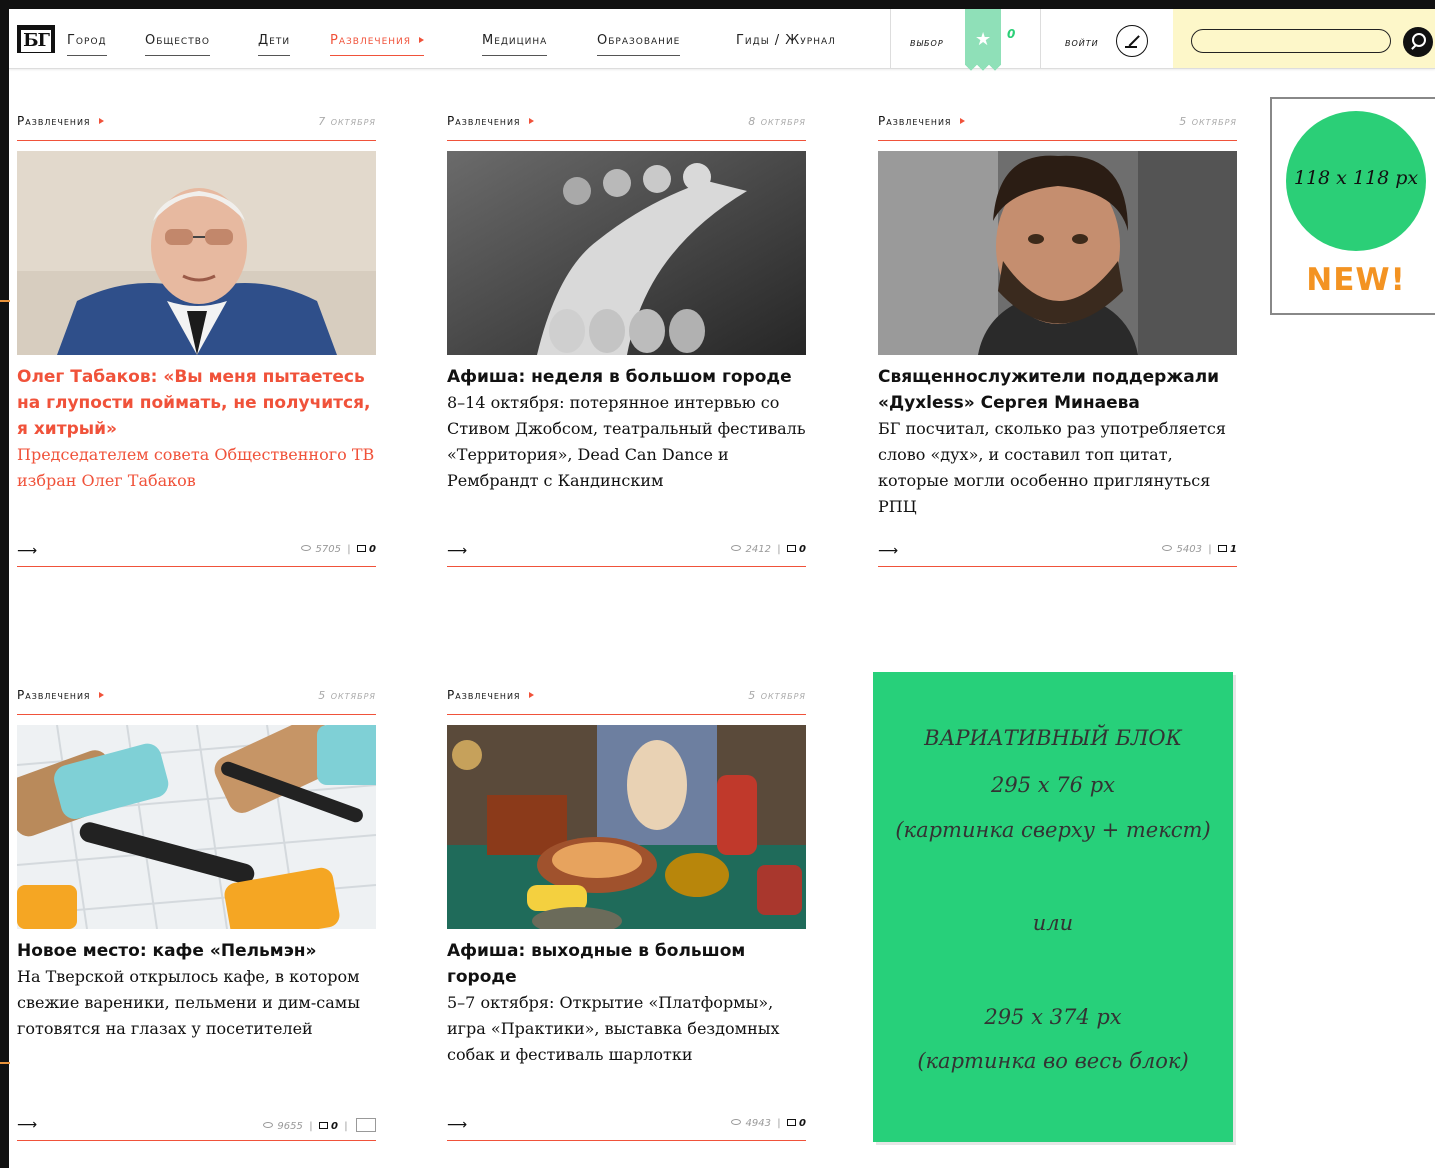 The image size is (1435, 1168). I want to click on favorites-button: ★, so click(983, 40).